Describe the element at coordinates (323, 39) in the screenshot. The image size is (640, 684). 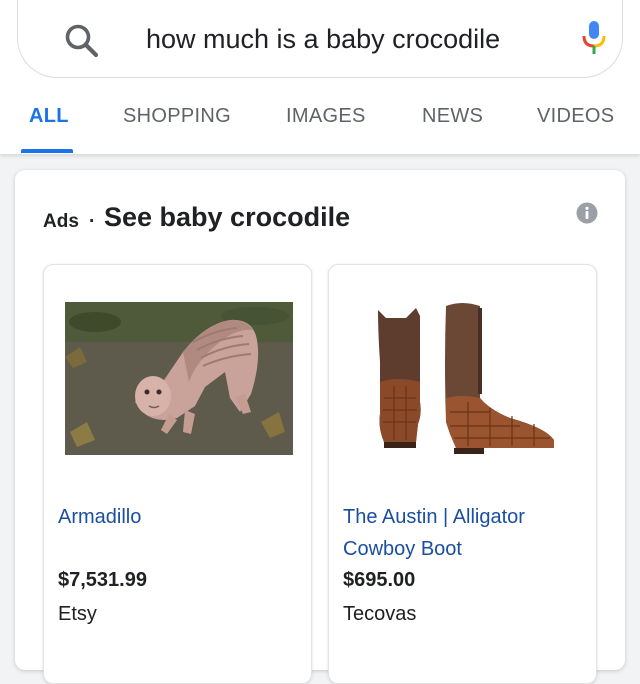
I see `search-input: how much is a baby crocodile` at that location.